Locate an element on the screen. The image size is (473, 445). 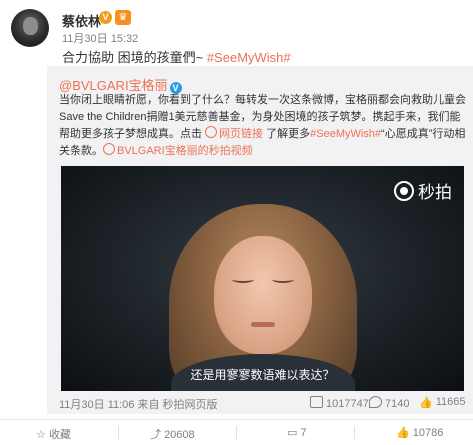
comment-icon is located at coordinates (375, 402).